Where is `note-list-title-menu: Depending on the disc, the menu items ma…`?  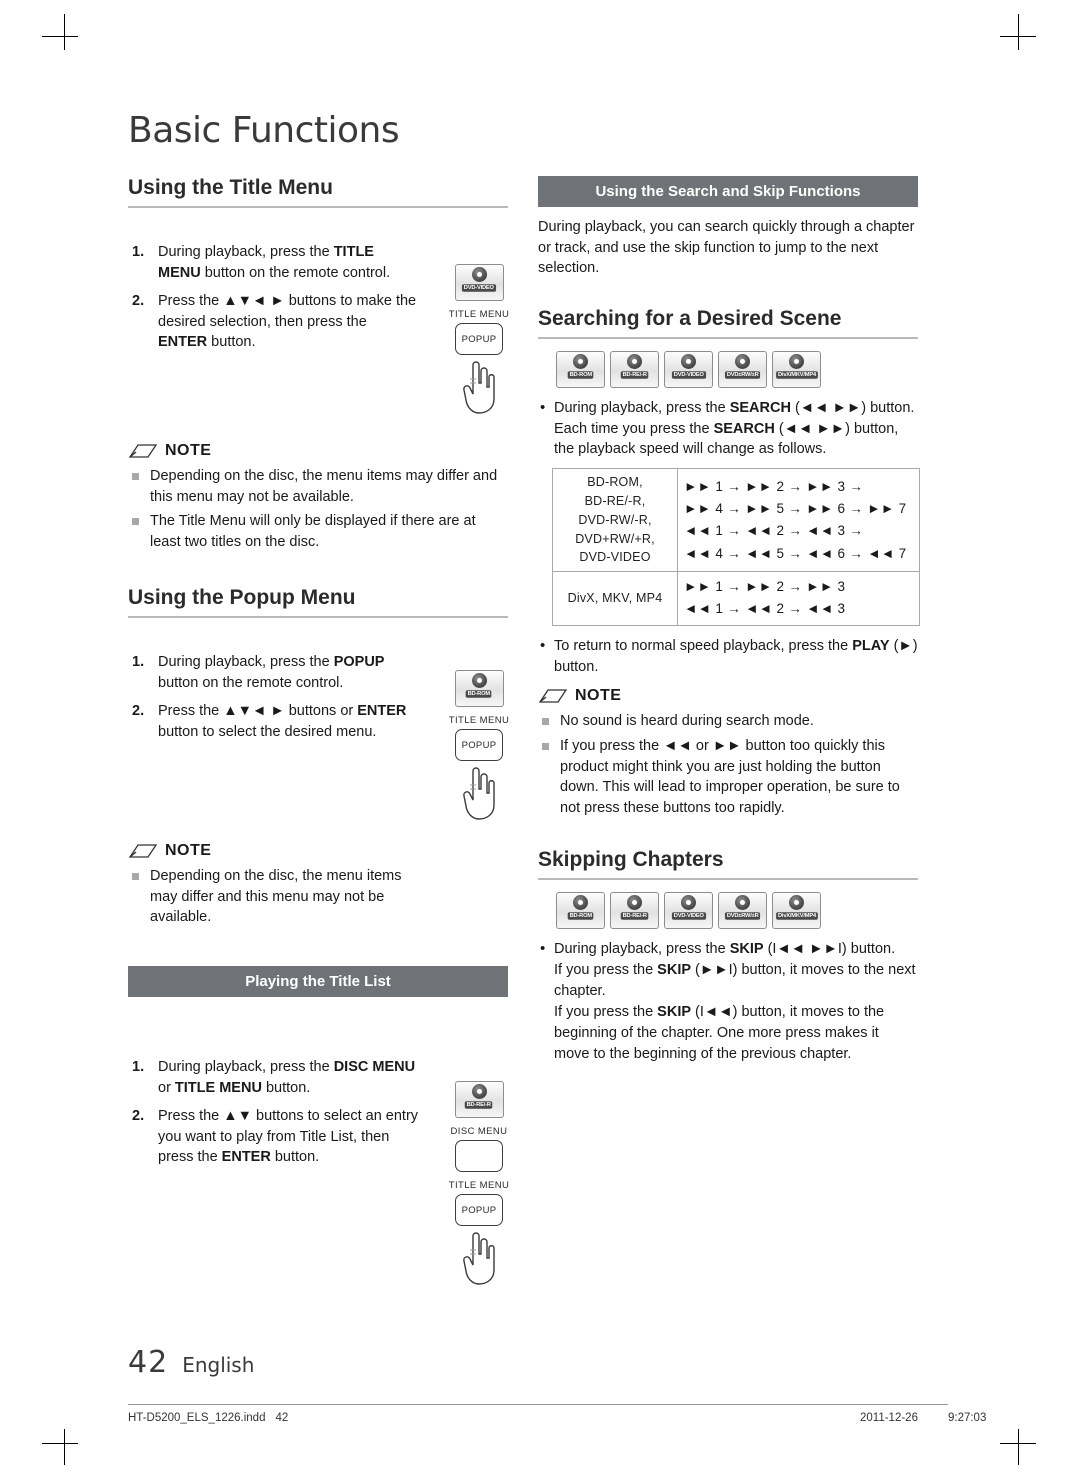 note-list-title-menu: Depending on the disc, the menu items ma… is located at coordinates (318, 509).